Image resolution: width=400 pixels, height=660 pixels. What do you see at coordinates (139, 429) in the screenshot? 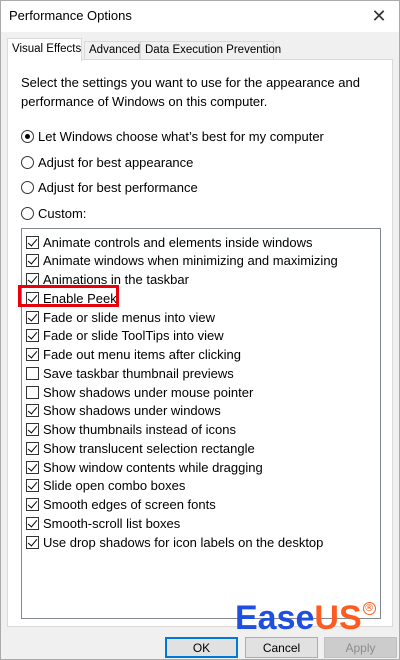
I see `effect-label: Show thumbnails instead of icons` at bounding box center [139, 429].